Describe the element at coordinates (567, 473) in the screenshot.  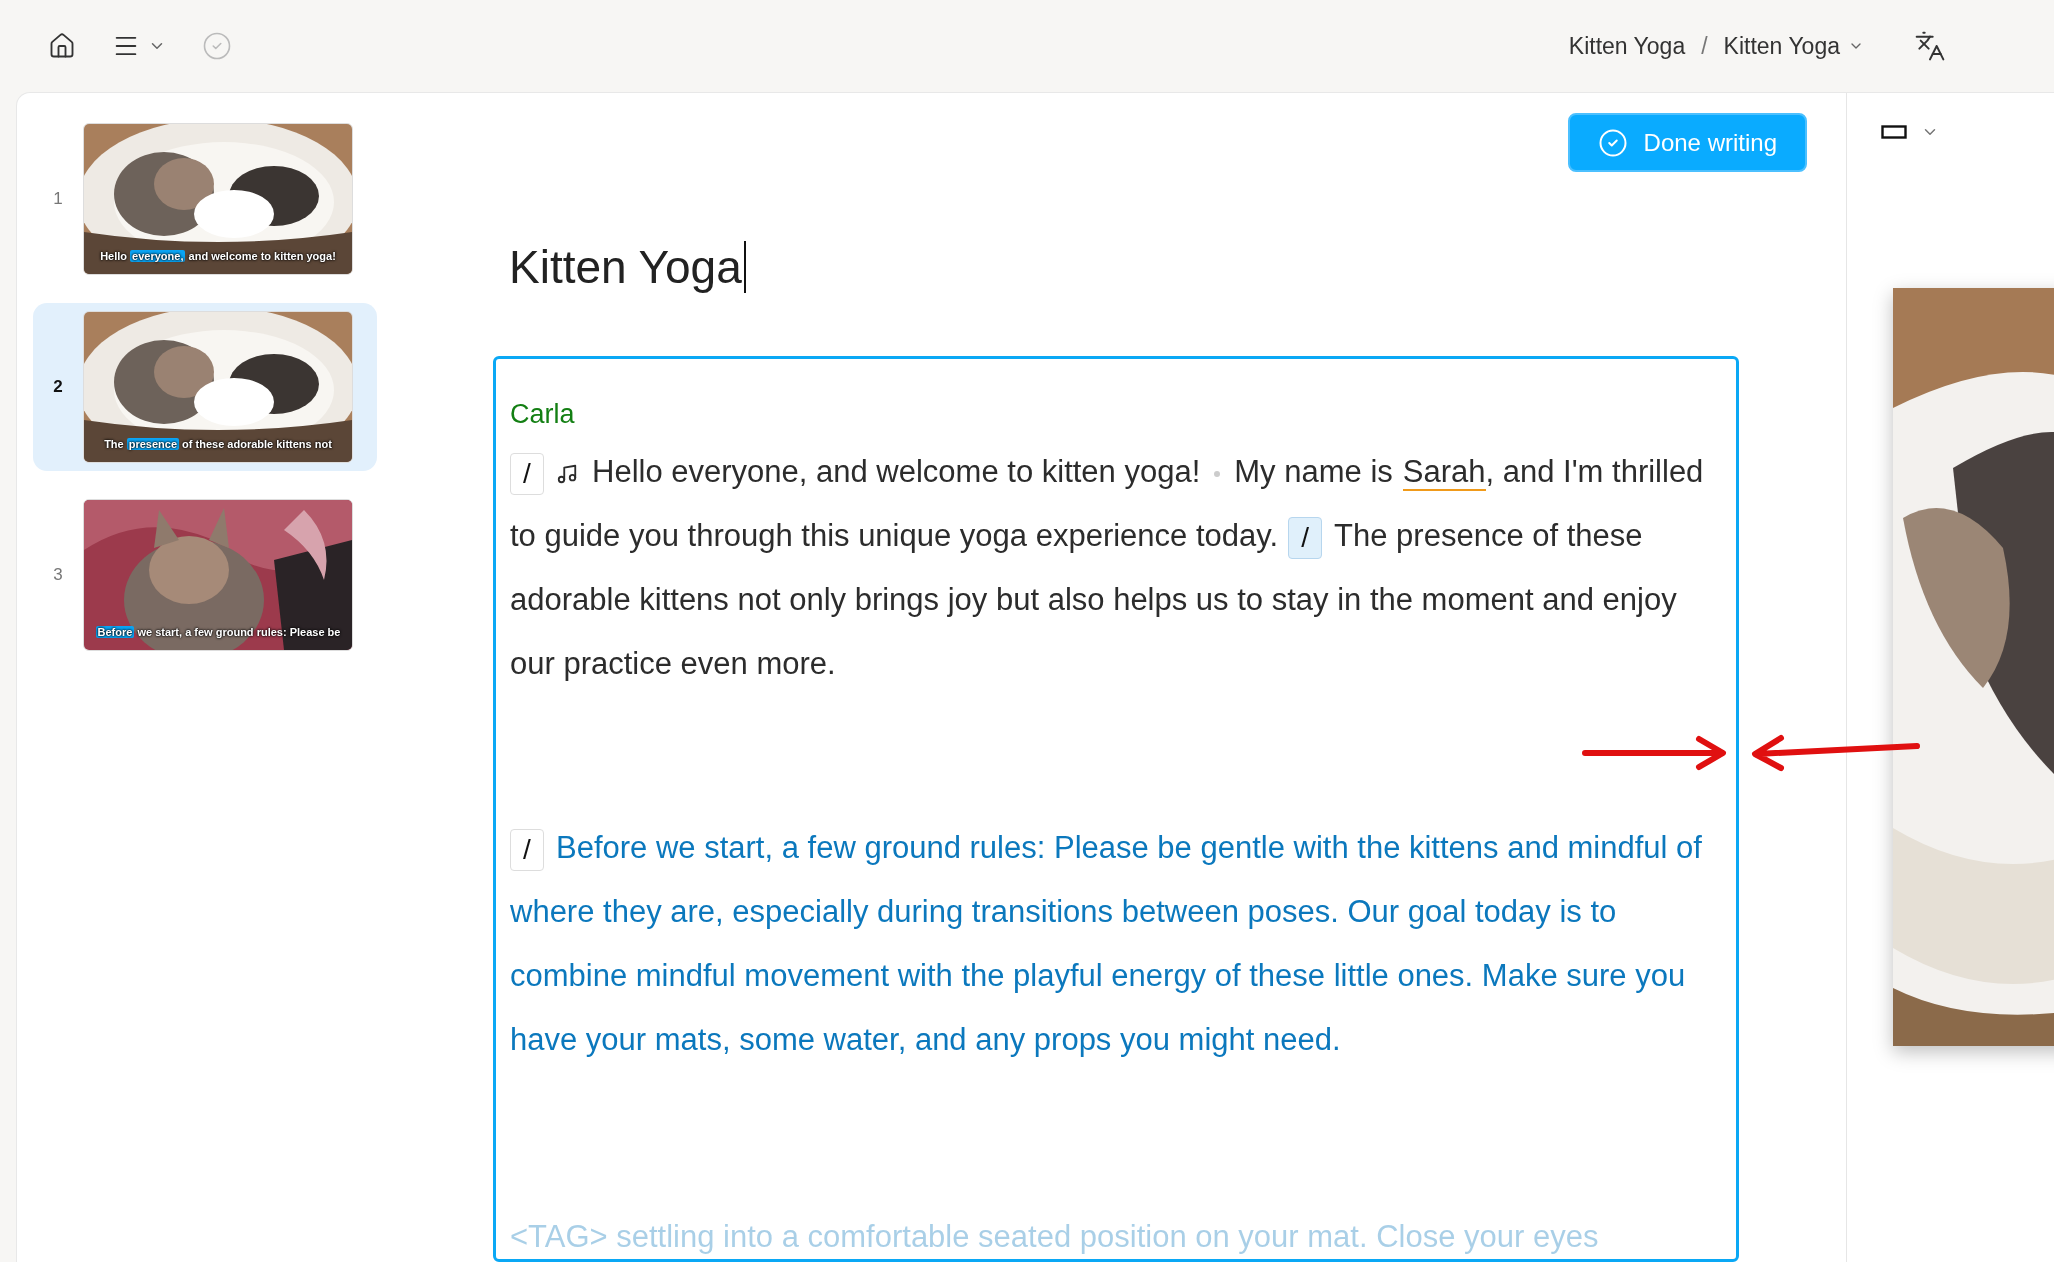
I see `music-note-icon` at that location.